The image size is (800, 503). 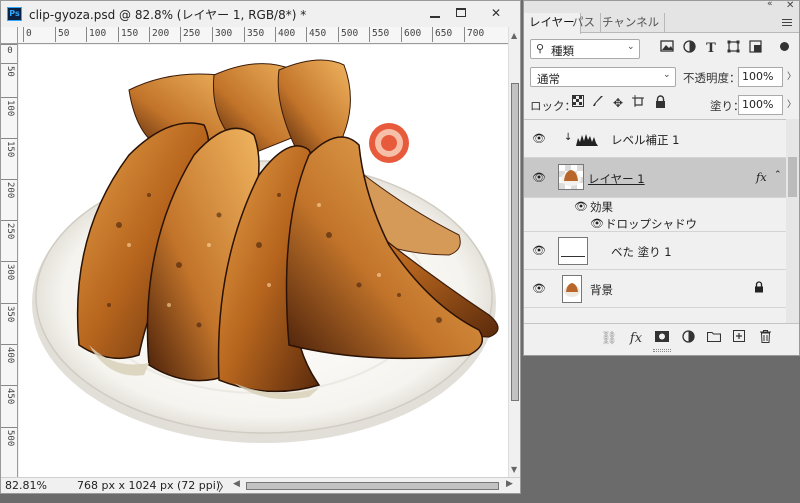 I want to click on panel-menu-icon, so click(x=787, y=23).